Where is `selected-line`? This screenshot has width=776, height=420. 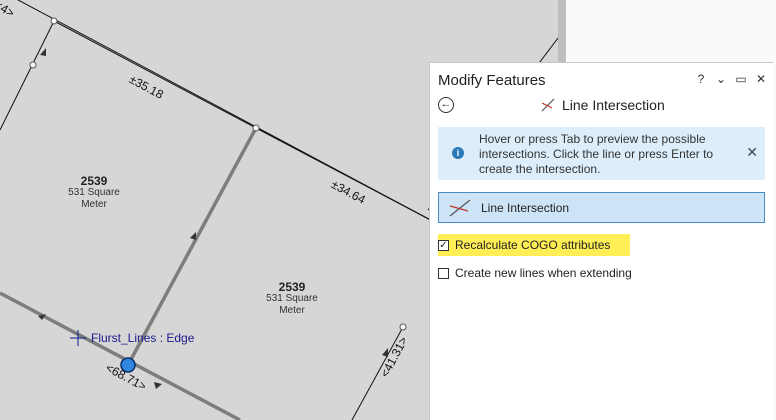
selected-line is located at coordinates (192, 246).